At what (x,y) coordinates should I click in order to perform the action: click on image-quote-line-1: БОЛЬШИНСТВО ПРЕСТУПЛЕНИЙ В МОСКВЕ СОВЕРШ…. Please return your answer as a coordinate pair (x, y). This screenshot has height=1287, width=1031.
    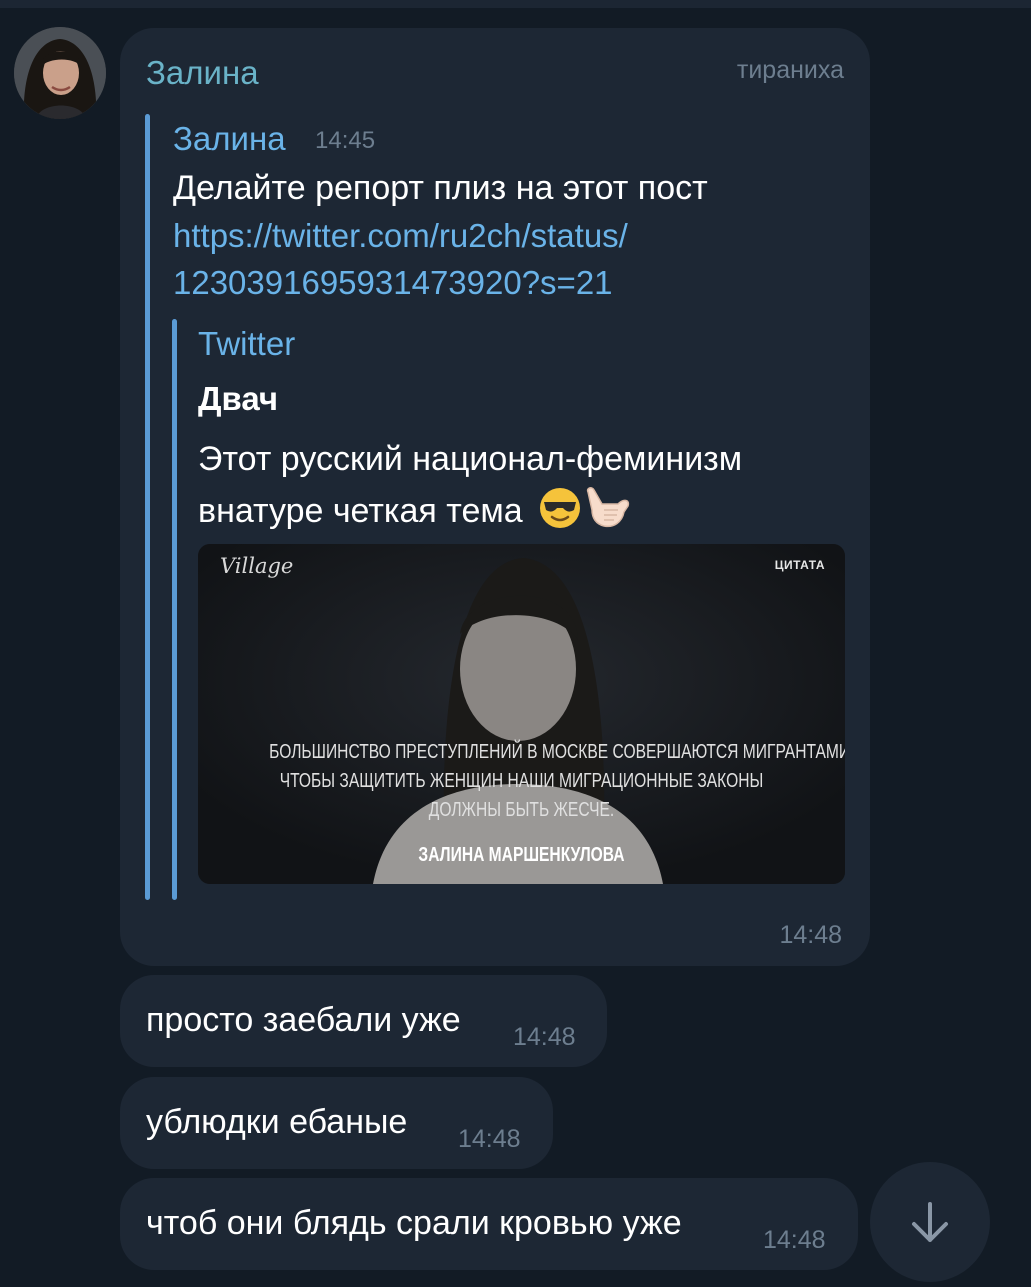
    Looking at the image, I should click on (557, 752).